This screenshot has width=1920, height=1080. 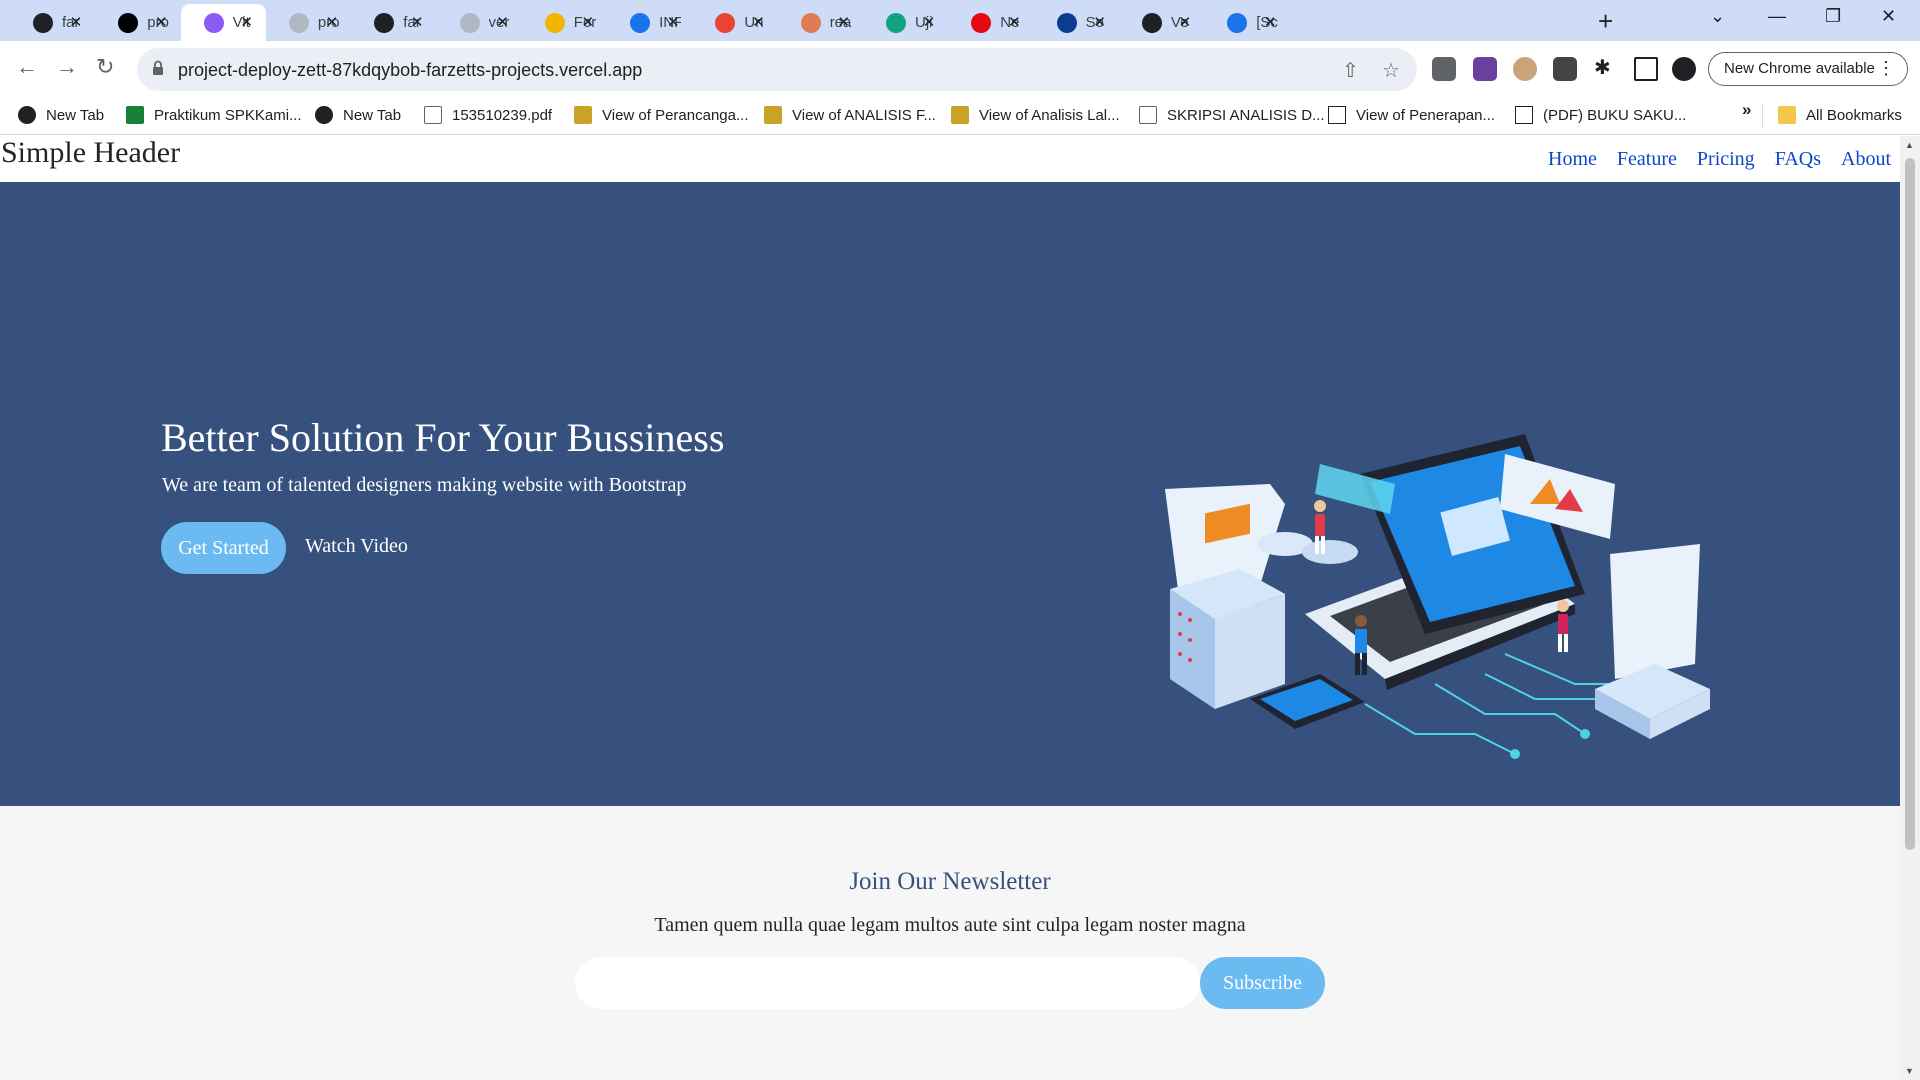 What do you see at coordinates (725, 22) in the screenshot?
I see `gmail-icon` at bounding box center [725, 22].